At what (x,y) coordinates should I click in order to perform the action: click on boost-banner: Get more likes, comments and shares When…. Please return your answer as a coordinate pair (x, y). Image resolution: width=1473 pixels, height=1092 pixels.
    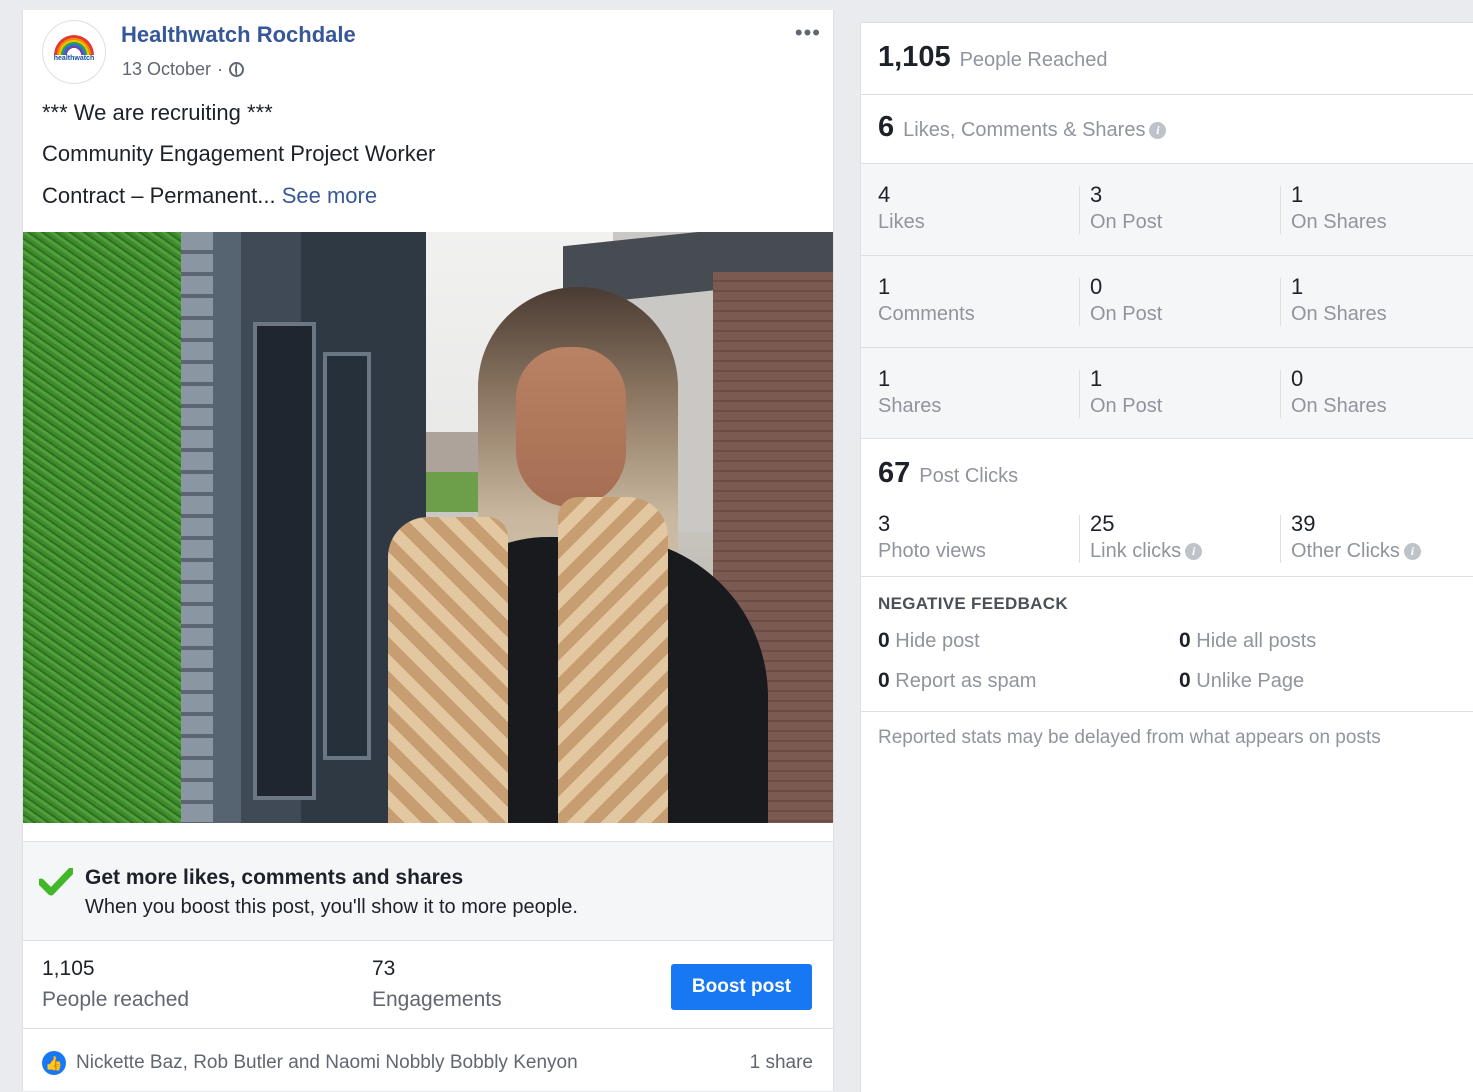
    Looking at the image, I should click on (428, 891).